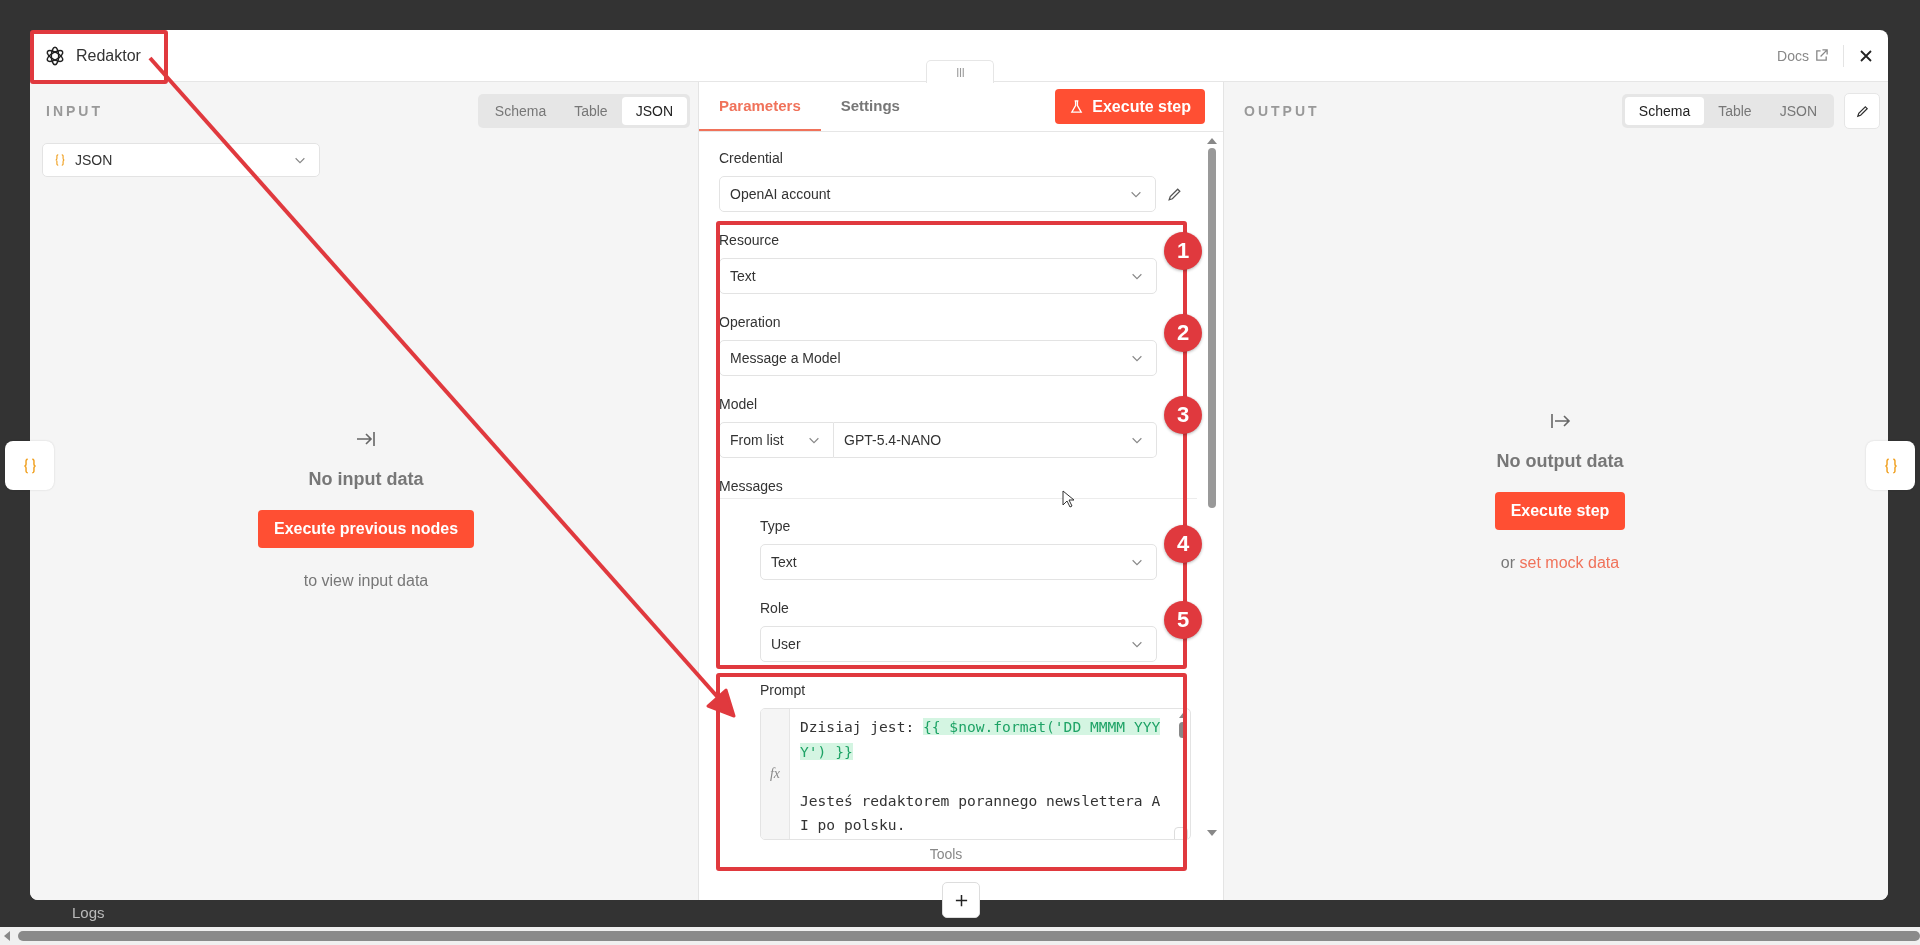 The width and height of the screenshot is (1920, 945). Describe the element at coordinates (751, 158) in the screenshot. I see `field-label: Credential` at that location.